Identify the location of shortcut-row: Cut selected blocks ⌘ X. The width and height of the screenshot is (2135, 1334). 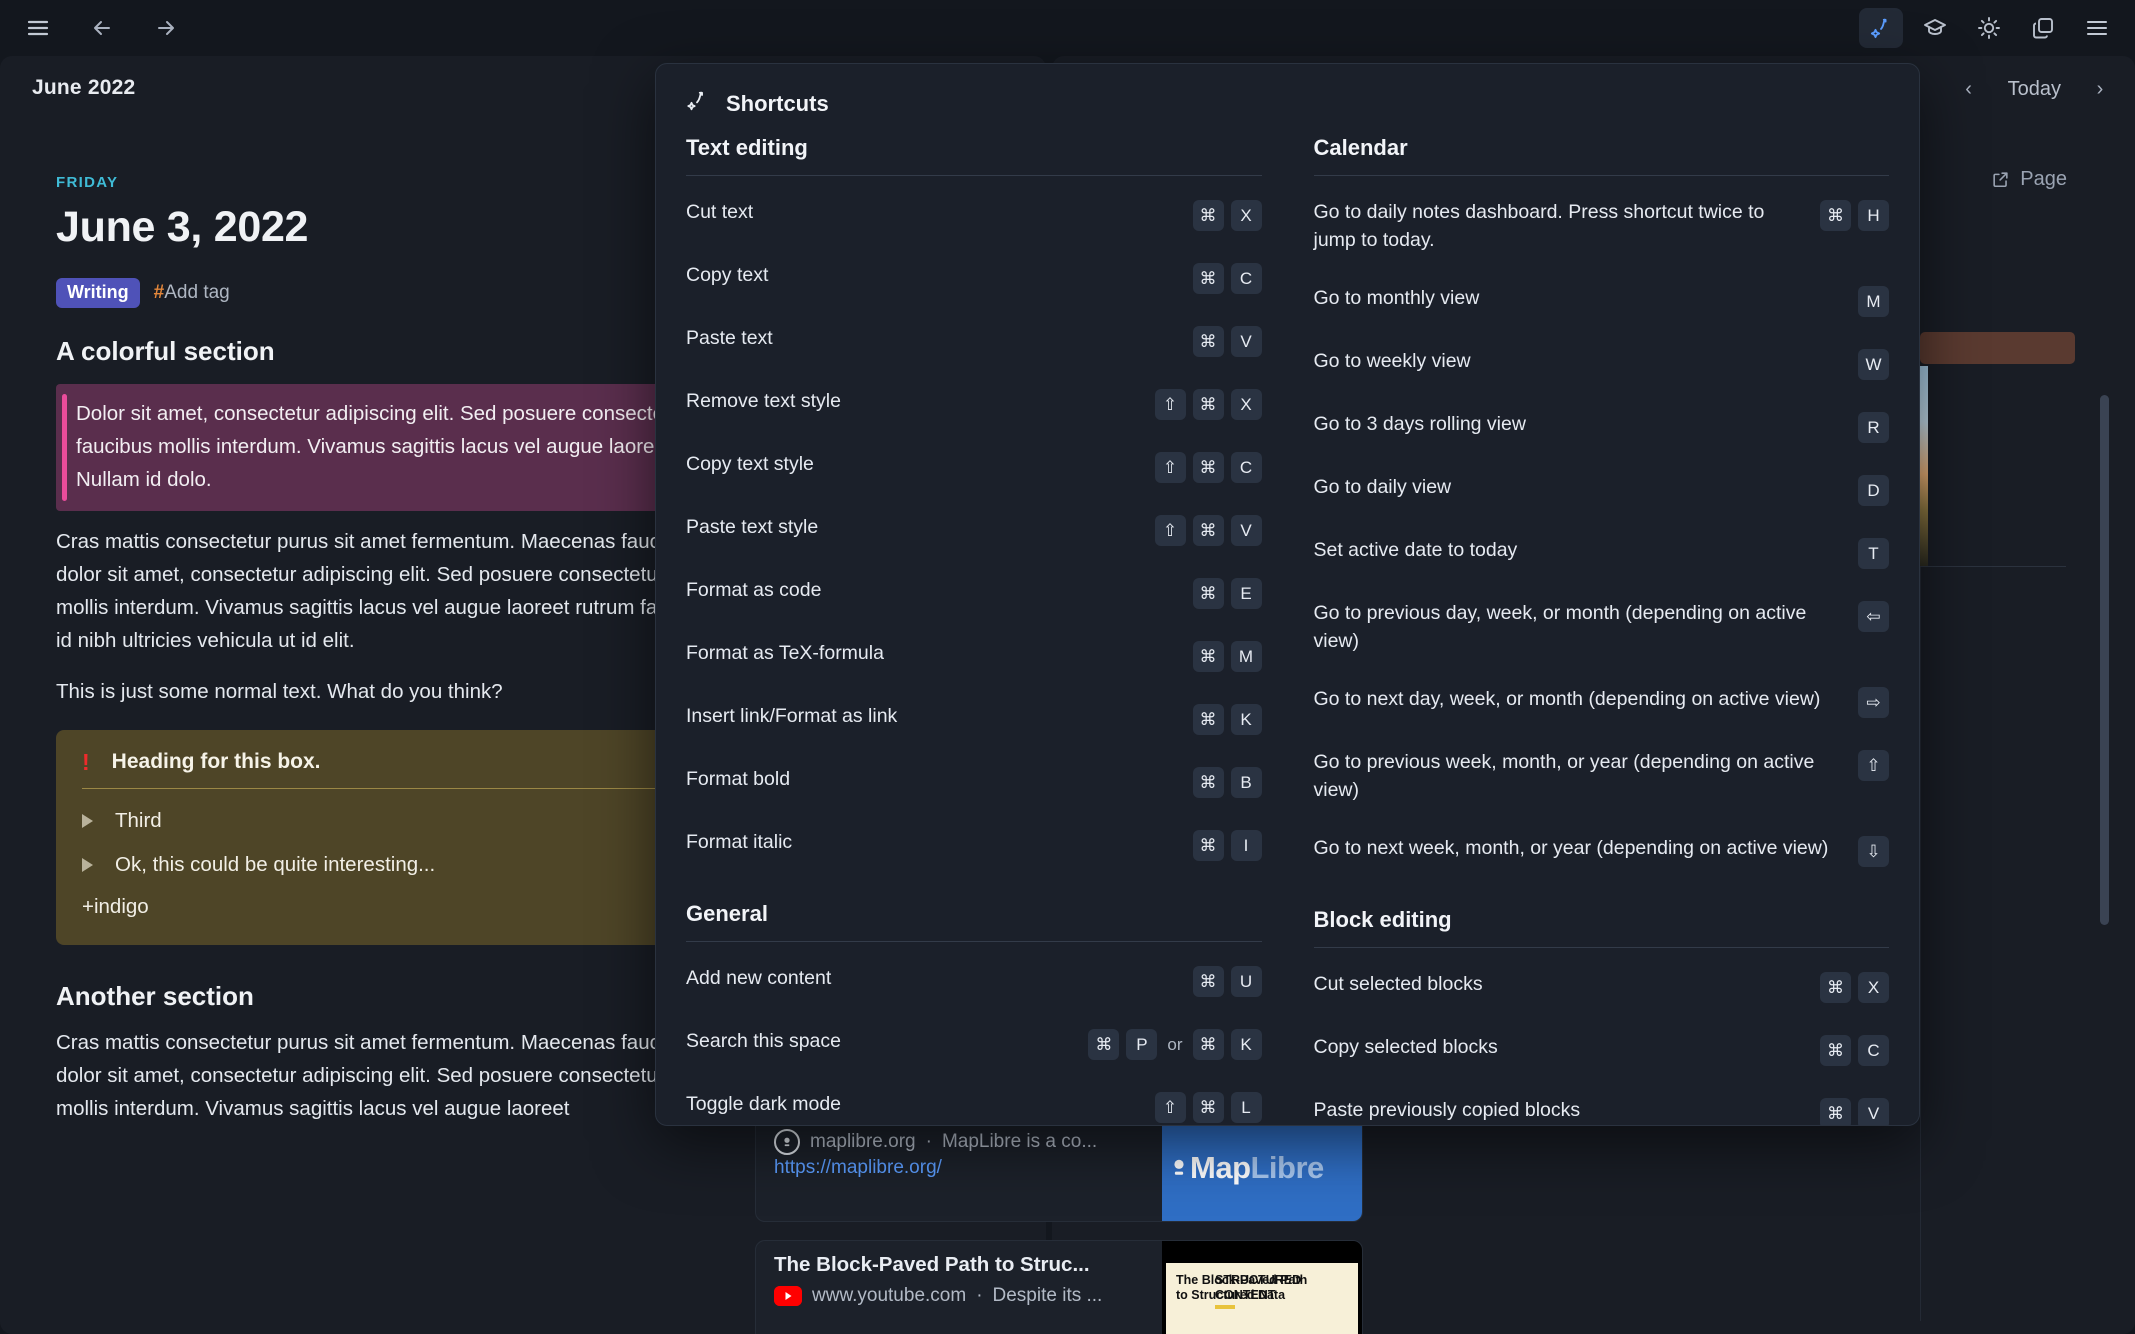
(1601, 985).